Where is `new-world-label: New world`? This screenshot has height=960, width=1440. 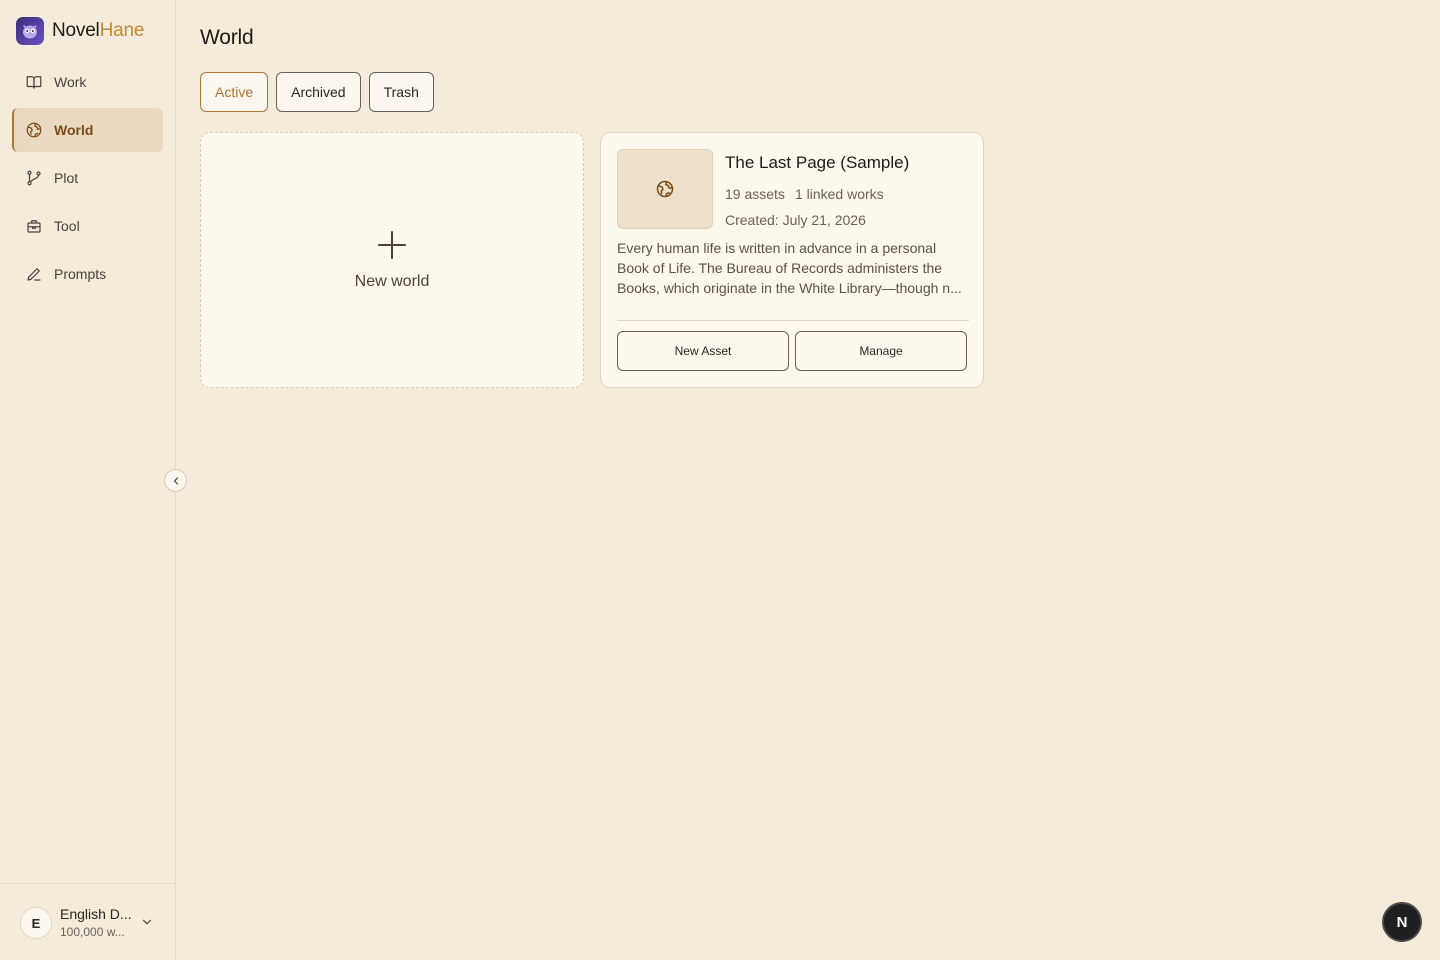 new-world-label: New world is located at coordinates (392, 281).